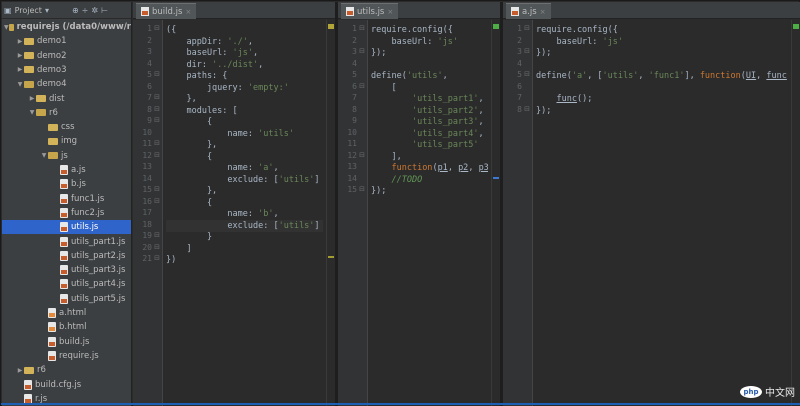 This screenshot has height=406, width=800. What do you see at coordinates (222, 168) in the screenshot?
I see `code-line: name: 'a',` at bounding box center [222, 168].